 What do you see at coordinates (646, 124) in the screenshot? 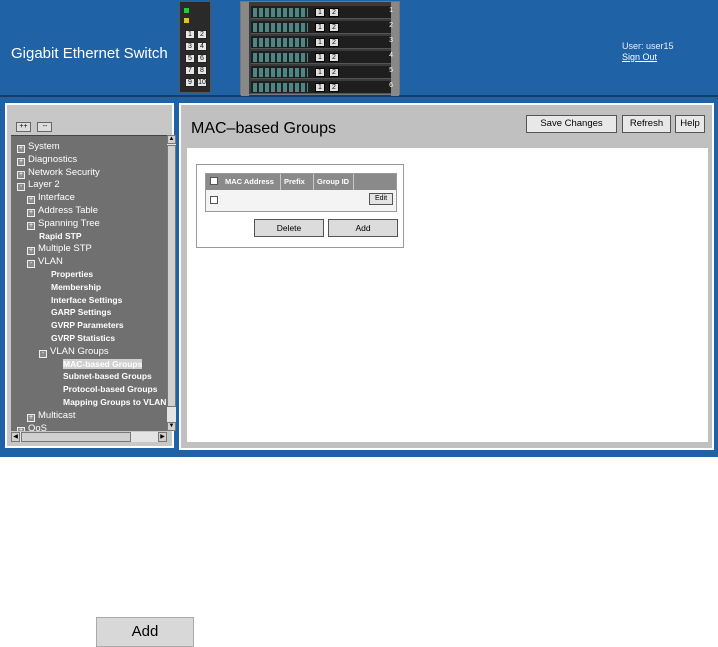
I see `refresh-button: Refresh` at bounding box center [646, 124].